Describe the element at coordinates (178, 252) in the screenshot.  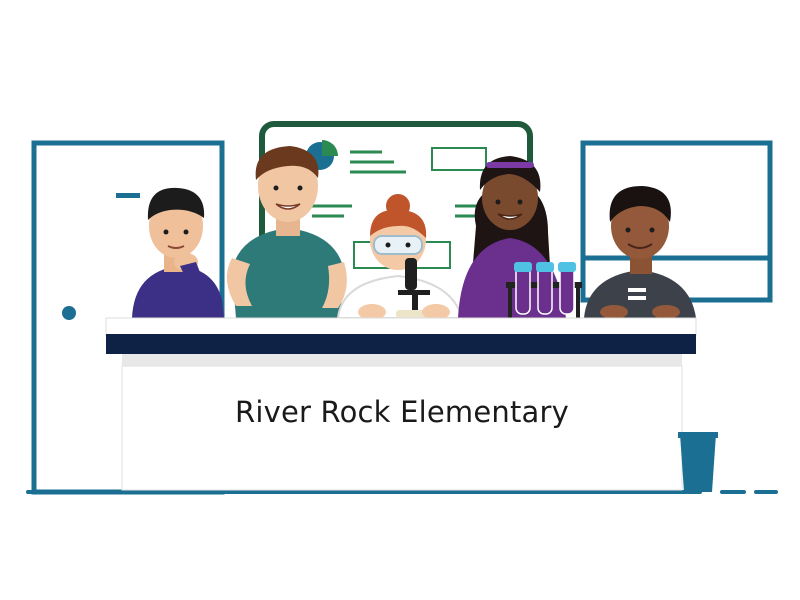
I see `student-thinking-boy` at that location.